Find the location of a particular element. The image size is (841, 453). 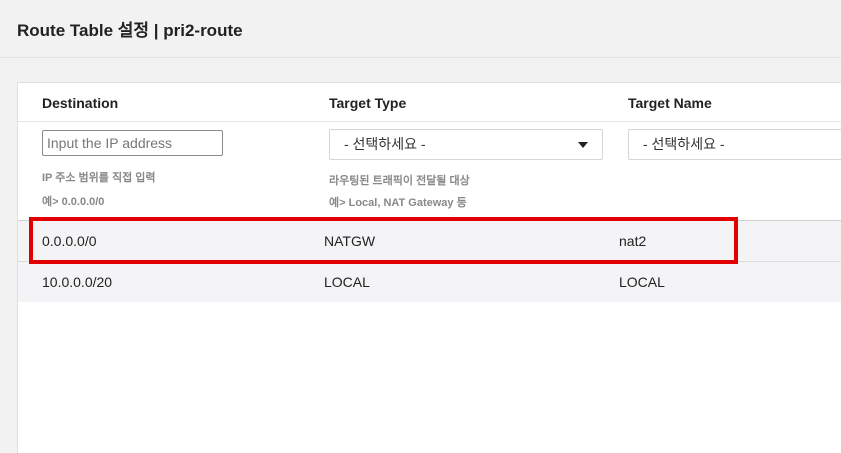

destination-example: 예> 0.0.0.0/0 is located at coordinates (73, 202).